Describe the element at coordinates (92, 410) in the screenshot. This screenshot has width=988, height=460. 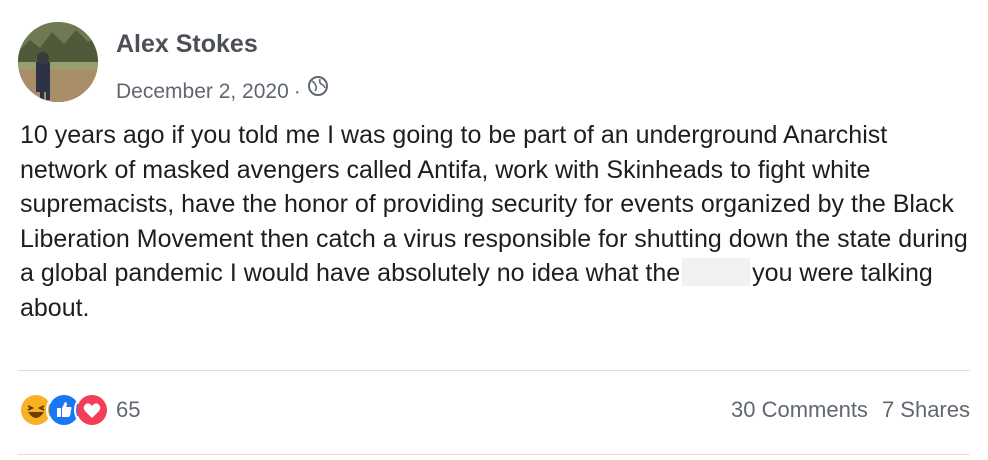
I see `love-icon` at that location.